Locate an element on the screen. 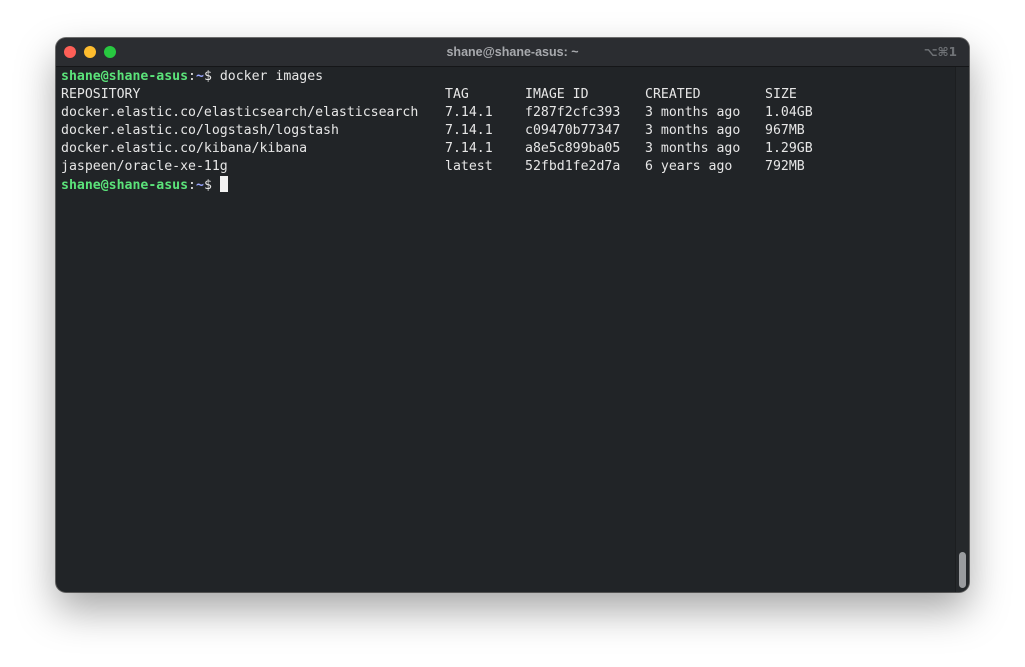 This screenshot has height=667, width=1025. column-header-tag: TAG is located at coordinates (457, 94).